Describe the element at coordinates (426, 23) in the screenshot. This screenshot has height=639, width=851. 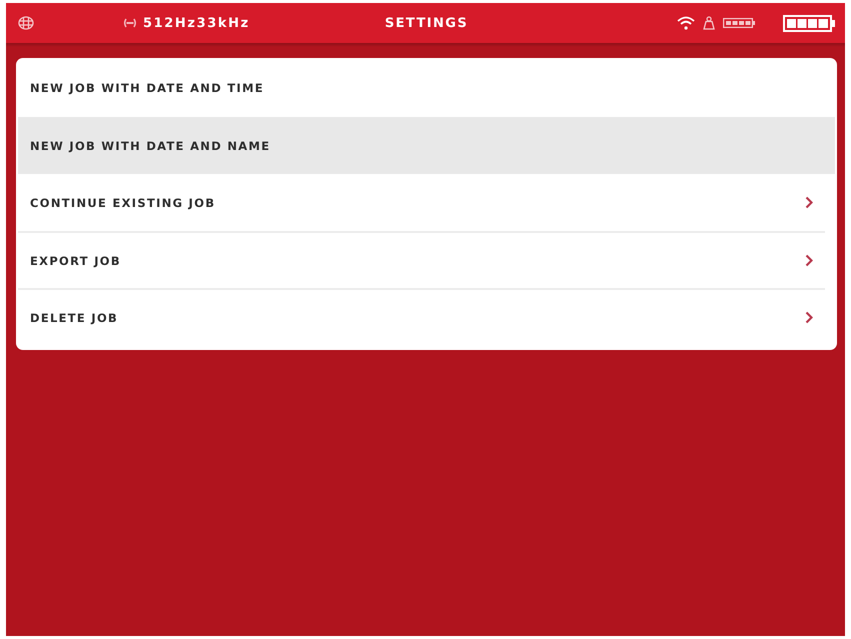
I see `screen-title: SETTINGS` at that location.